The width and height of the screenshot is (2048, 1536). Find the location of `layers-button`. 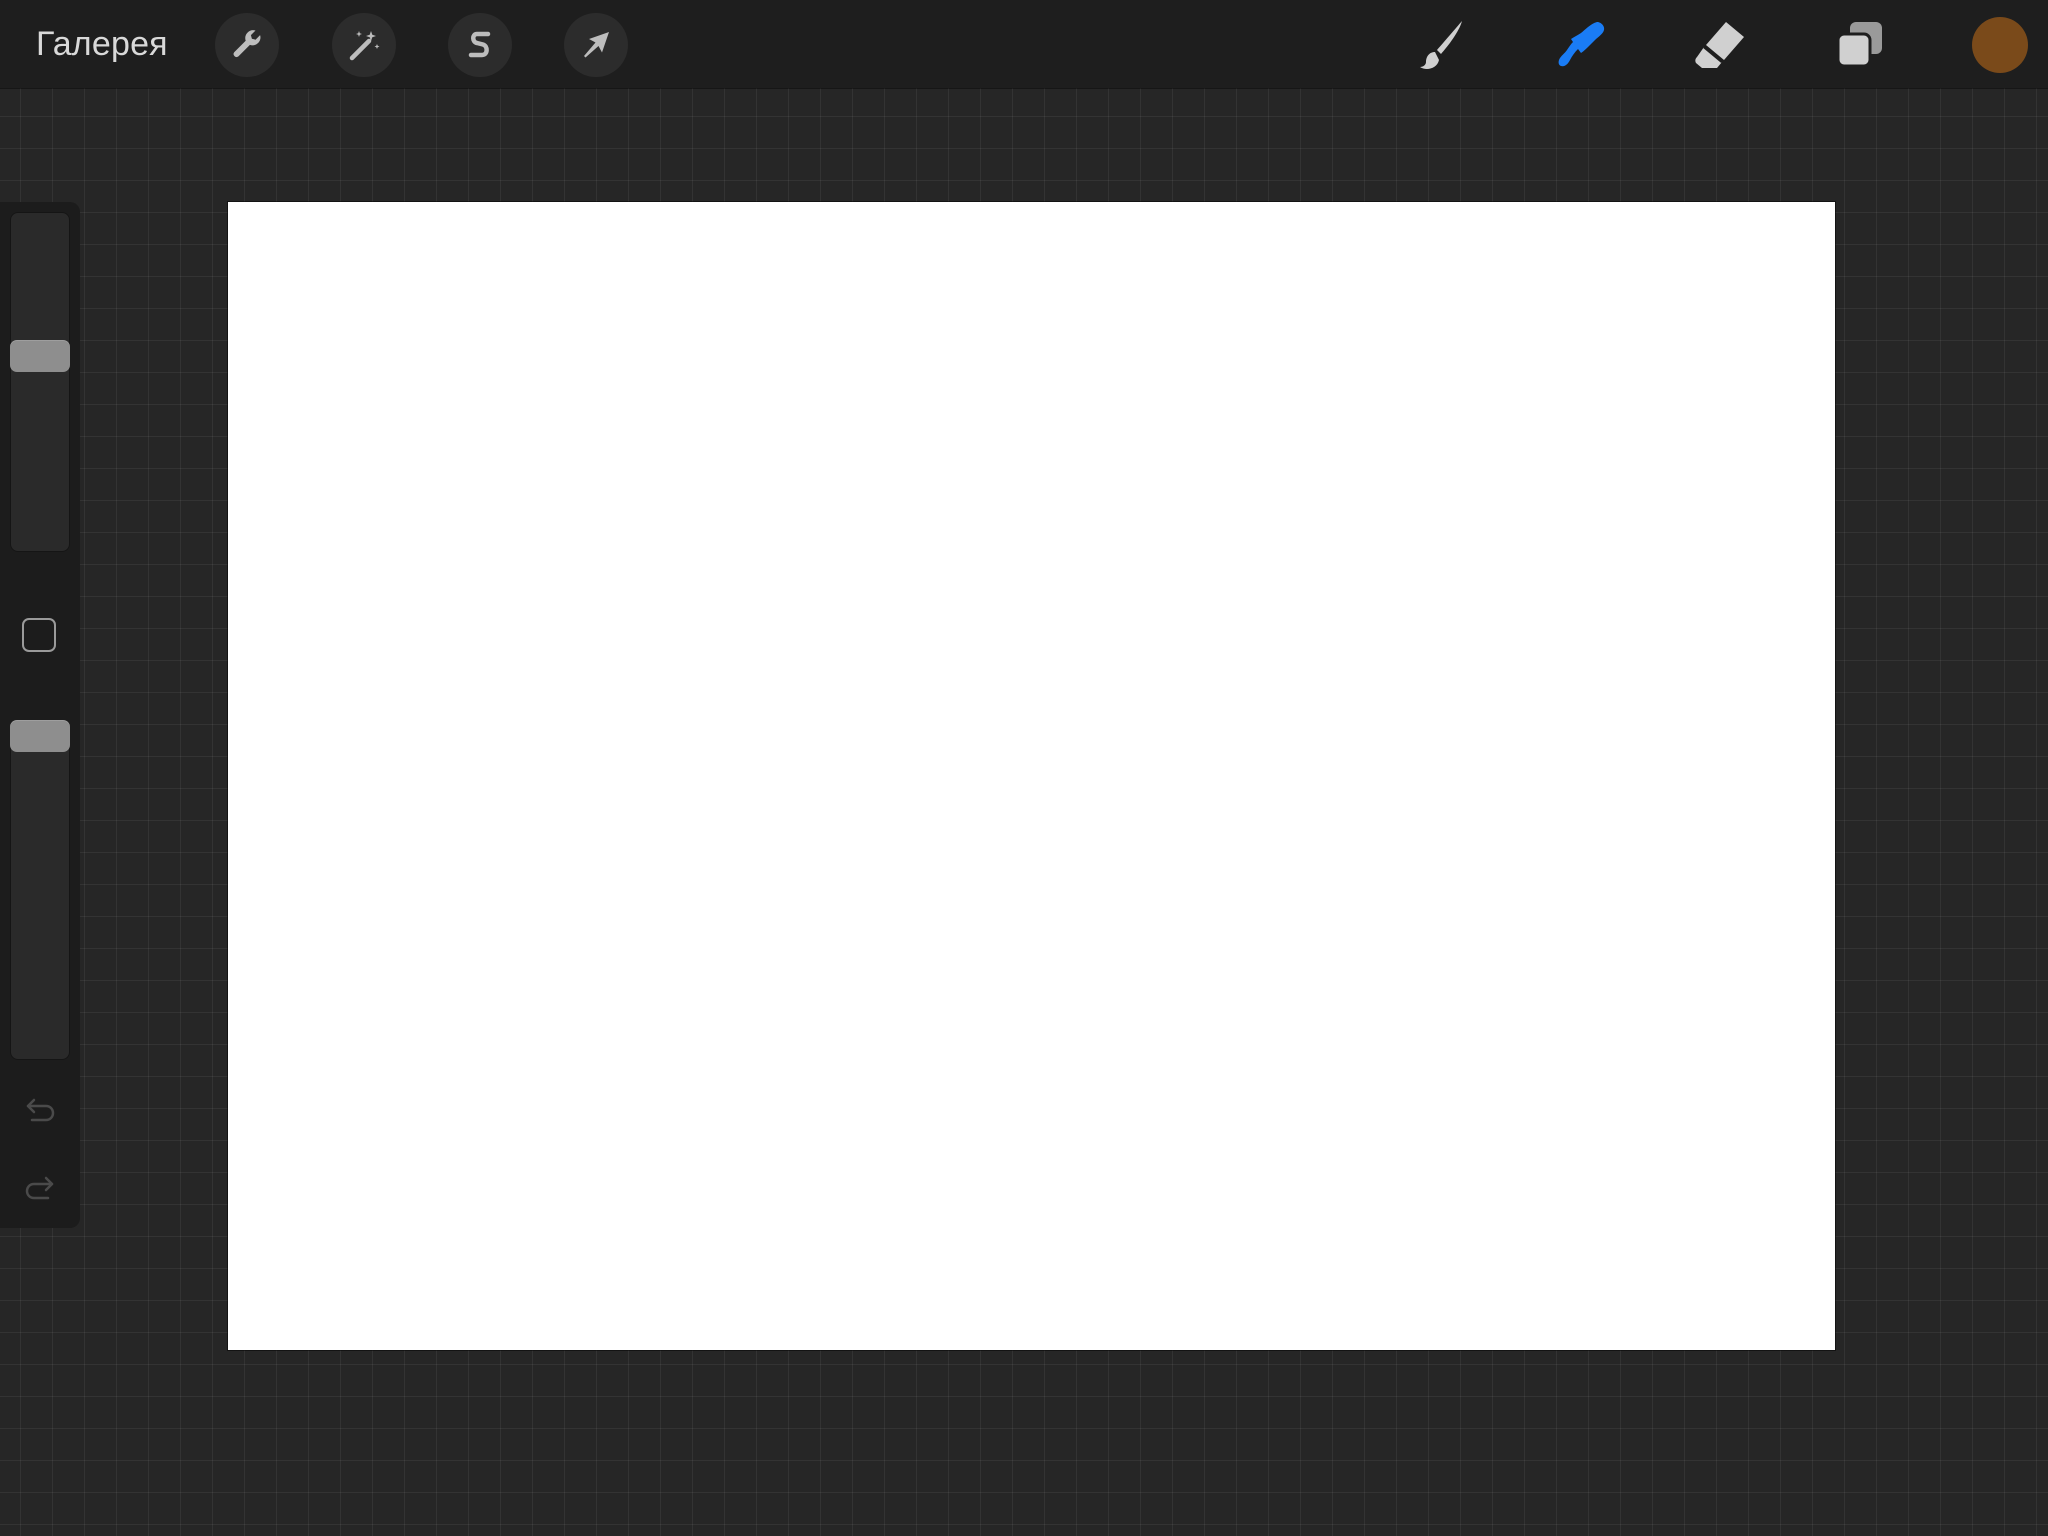

layers-button is located at coordinates (1860, 46).